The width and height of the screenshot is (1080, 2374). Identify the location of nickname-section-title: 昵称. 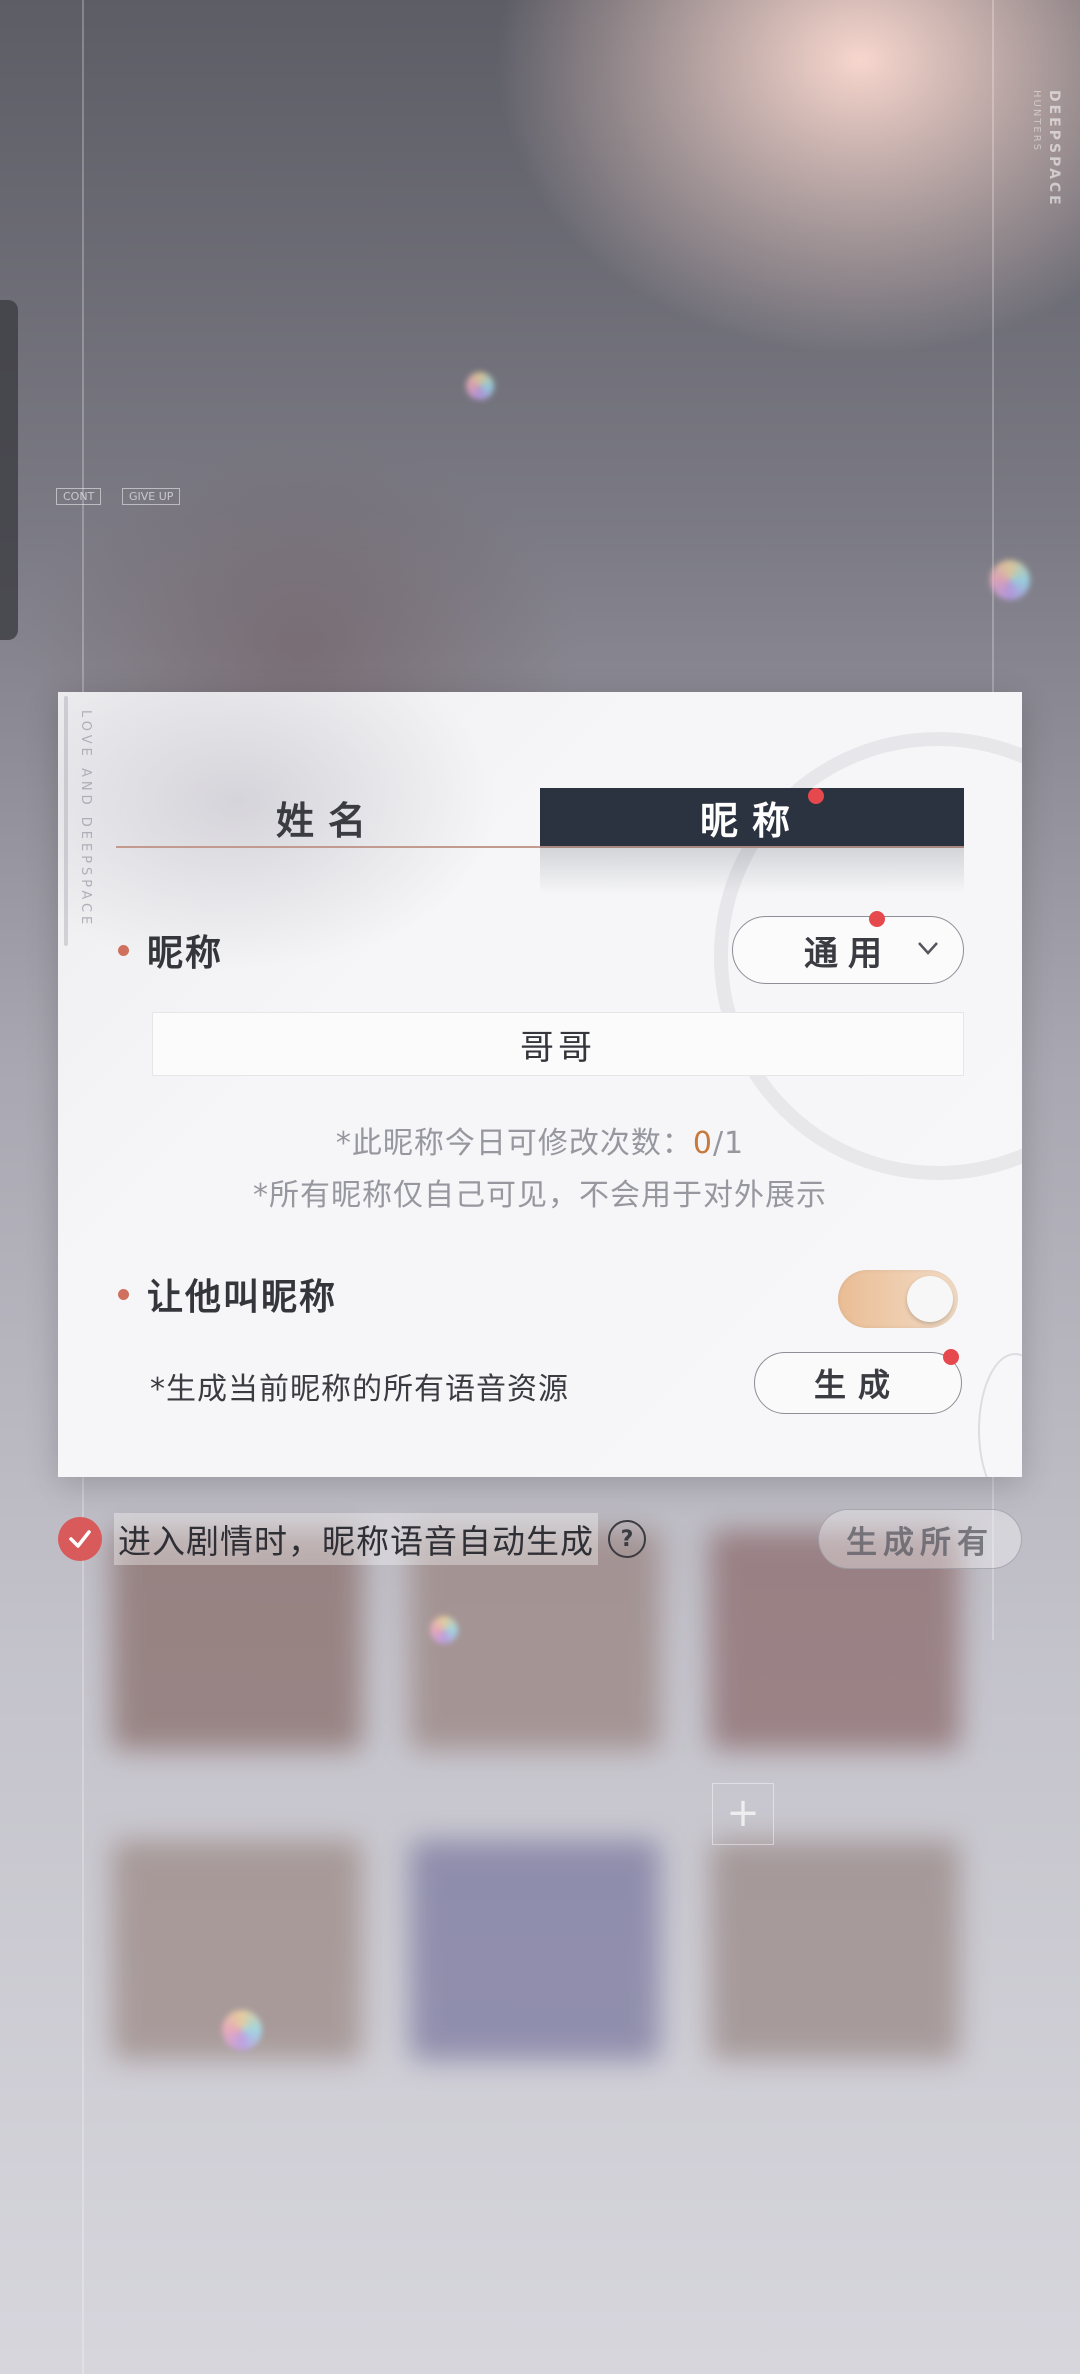
(170, 950).